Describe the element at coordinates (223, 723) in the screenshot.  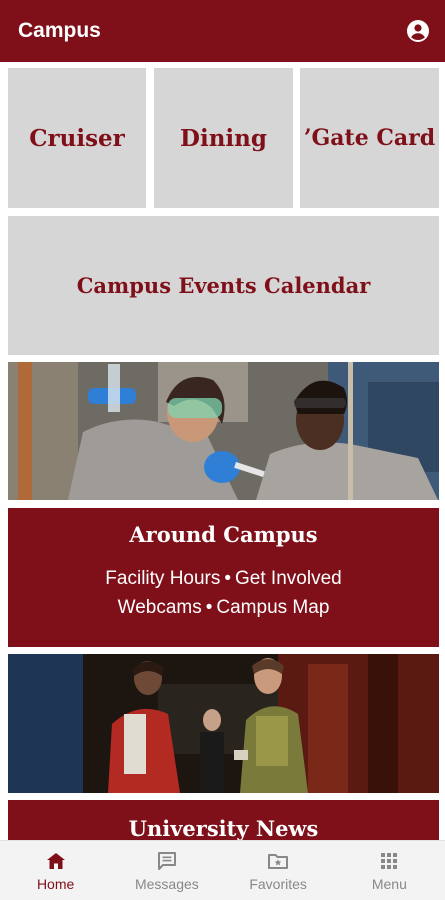
I see `theater-photo` at that location.